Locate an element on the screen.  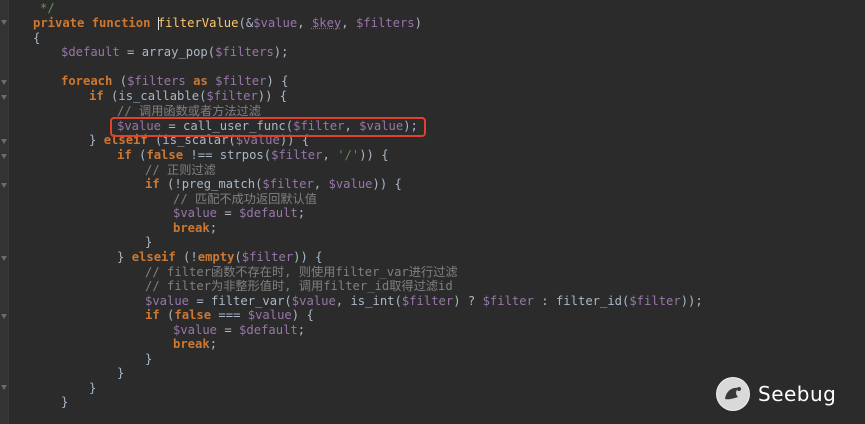
keyword-token: elseif is located at coordinates (153, 257).